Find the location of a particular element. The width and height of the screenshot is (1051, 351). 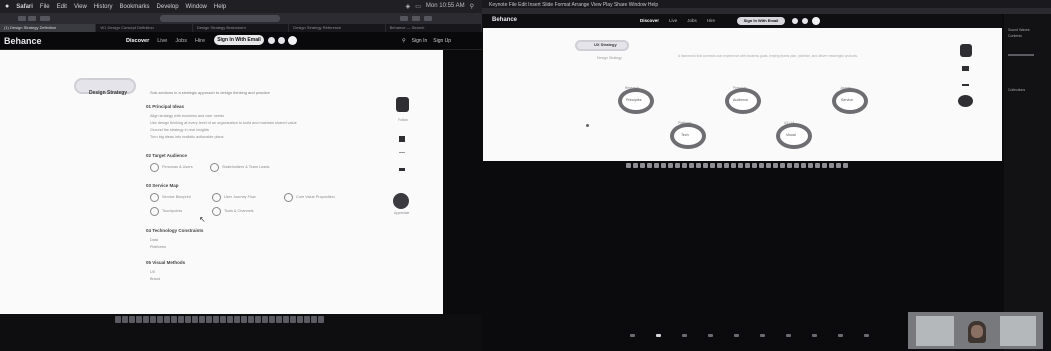

new-tab-button is located at coordinates (416, 18).